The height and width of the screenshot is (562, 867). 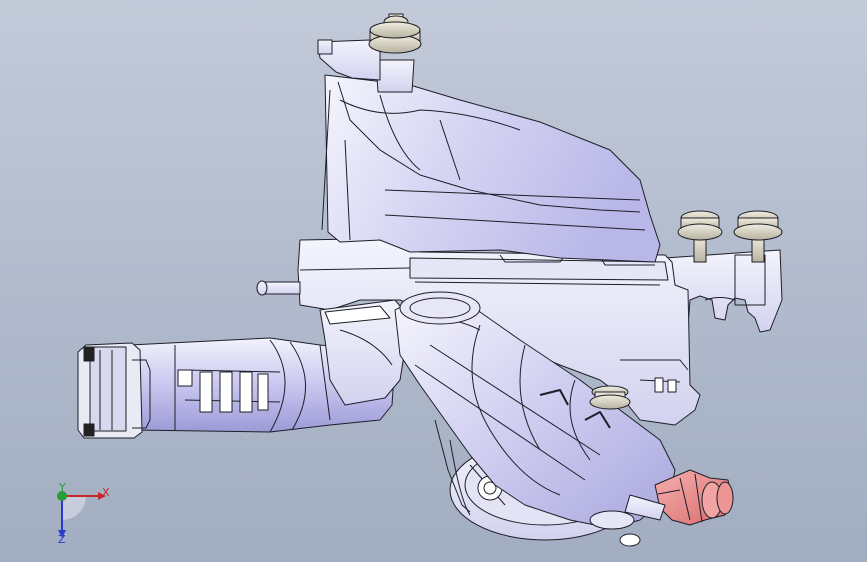 What do you see at coordinates (114, 390) in the screenshot?
I see `electrical-plug-icon` at bounding box center [114, 390].